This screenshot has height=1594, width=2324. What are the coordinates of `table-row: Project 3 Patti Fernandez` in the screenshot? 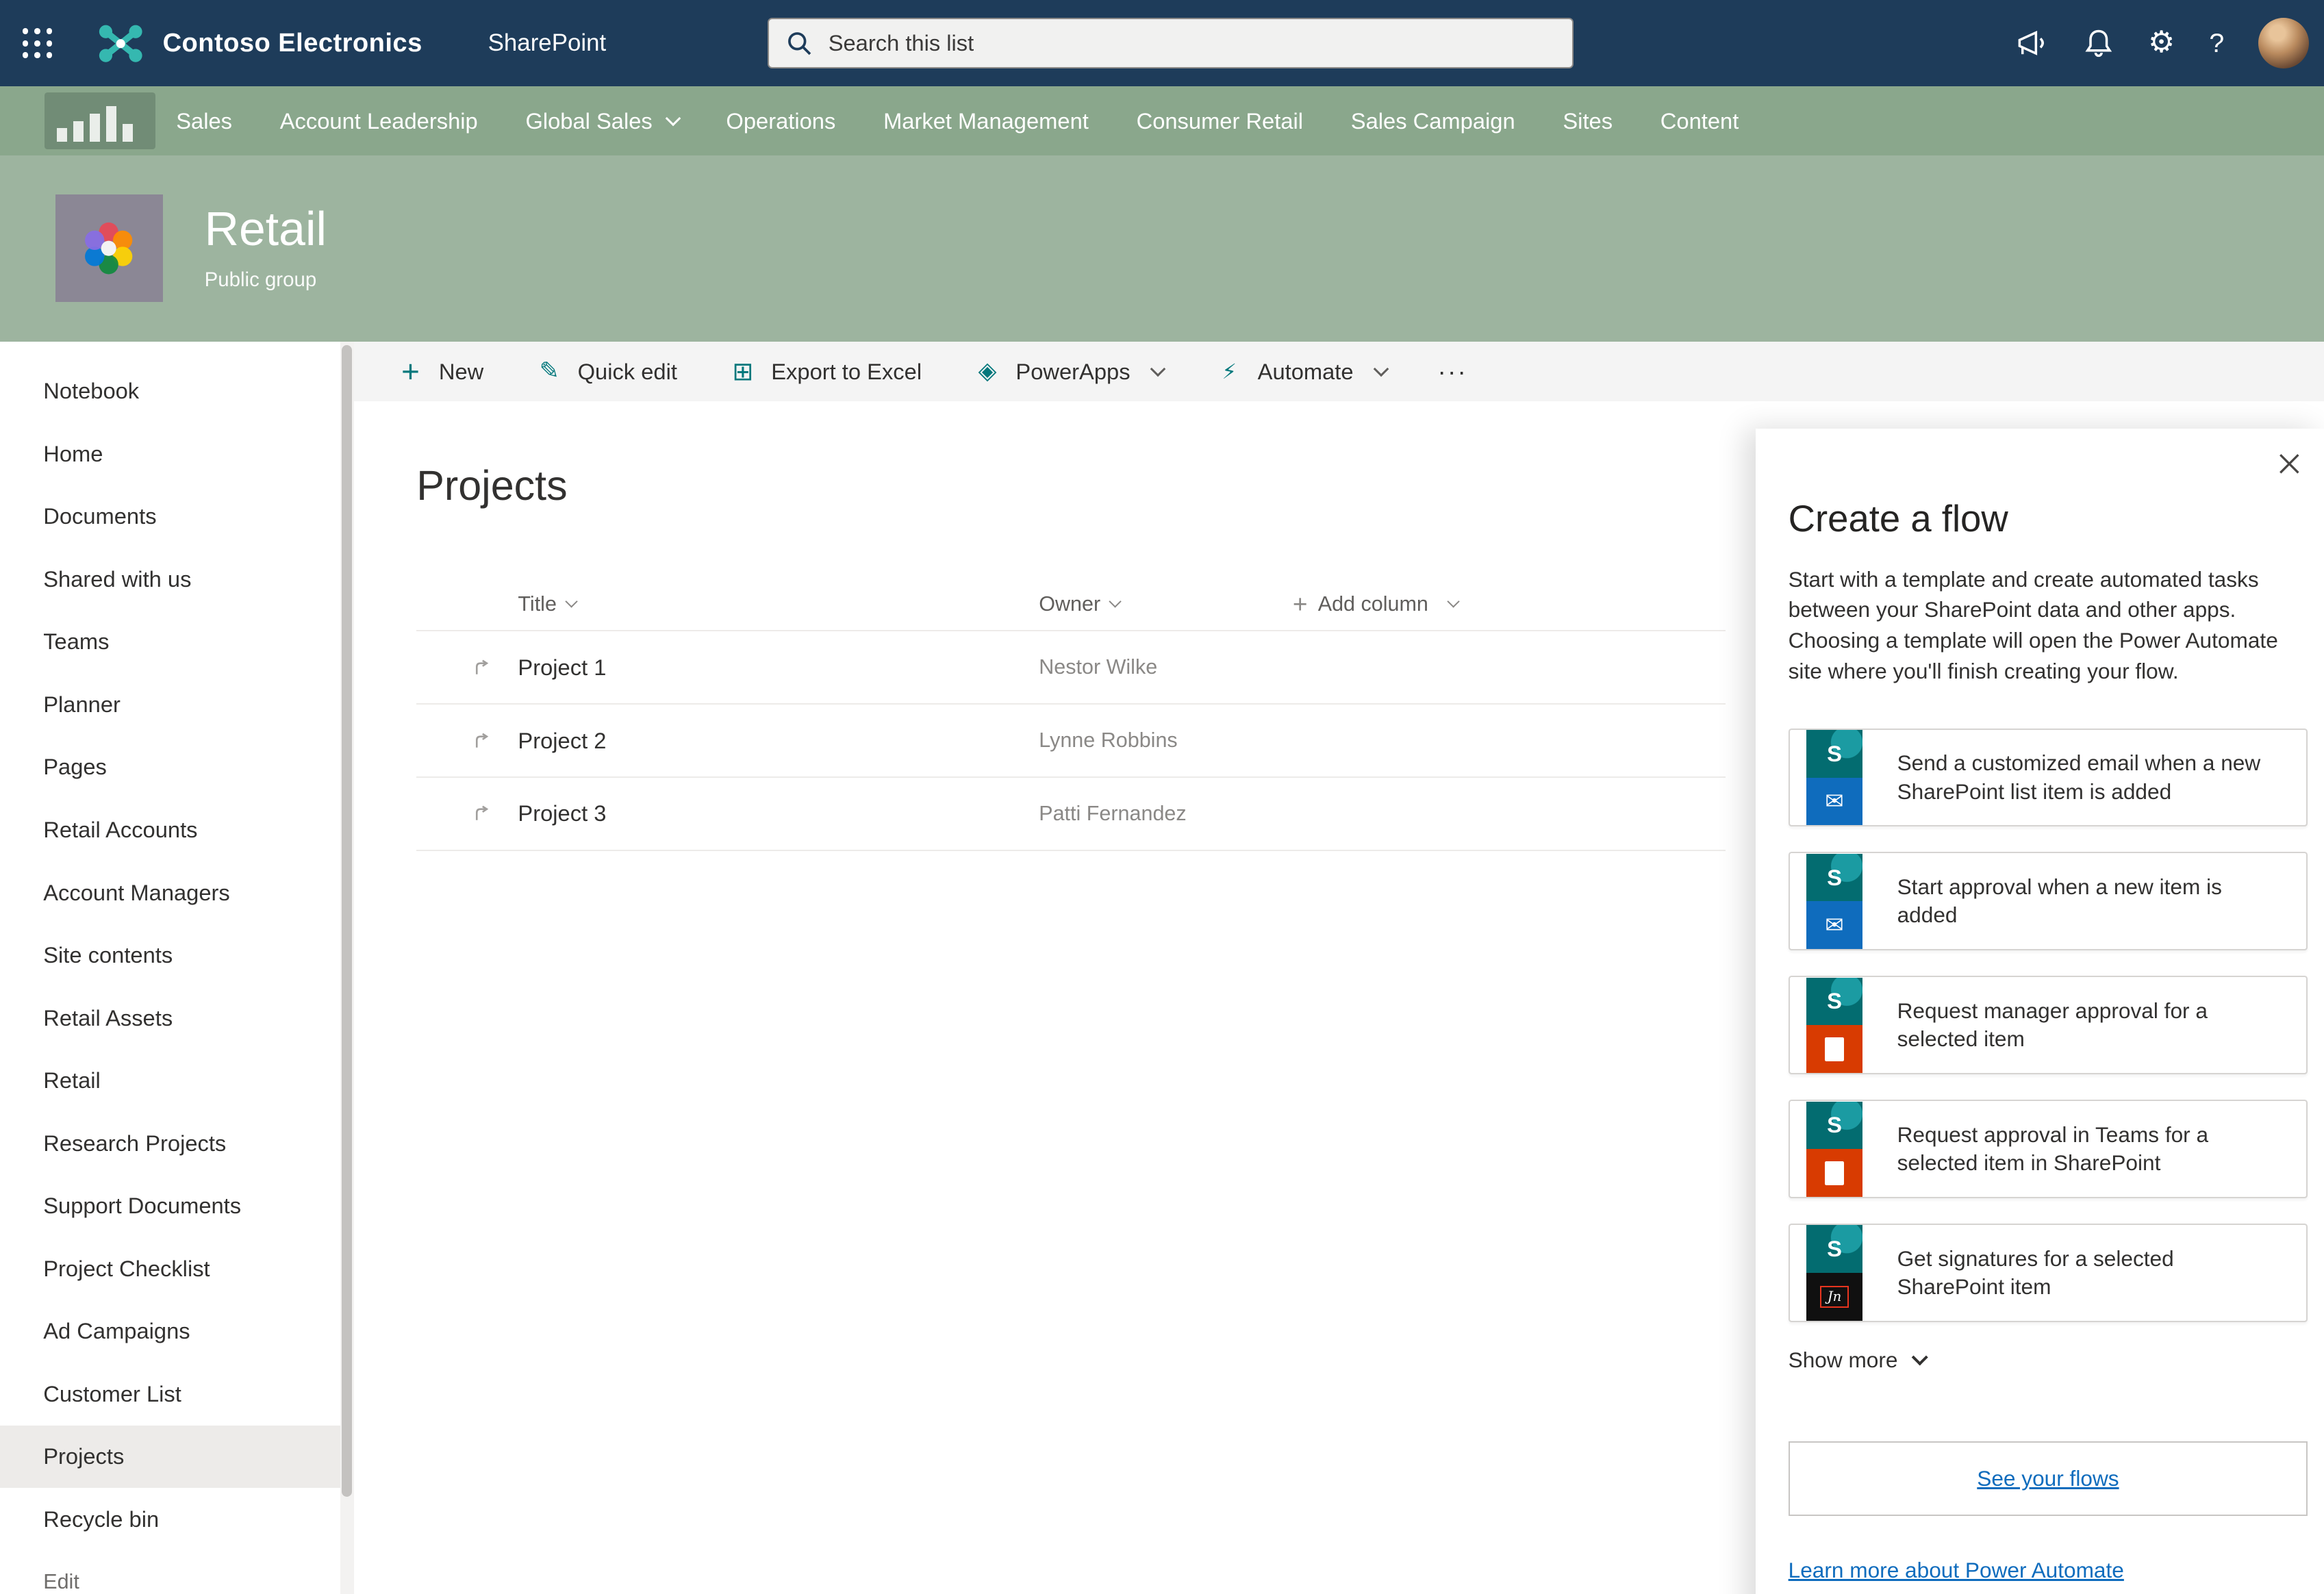 It's located at (1071, 815).